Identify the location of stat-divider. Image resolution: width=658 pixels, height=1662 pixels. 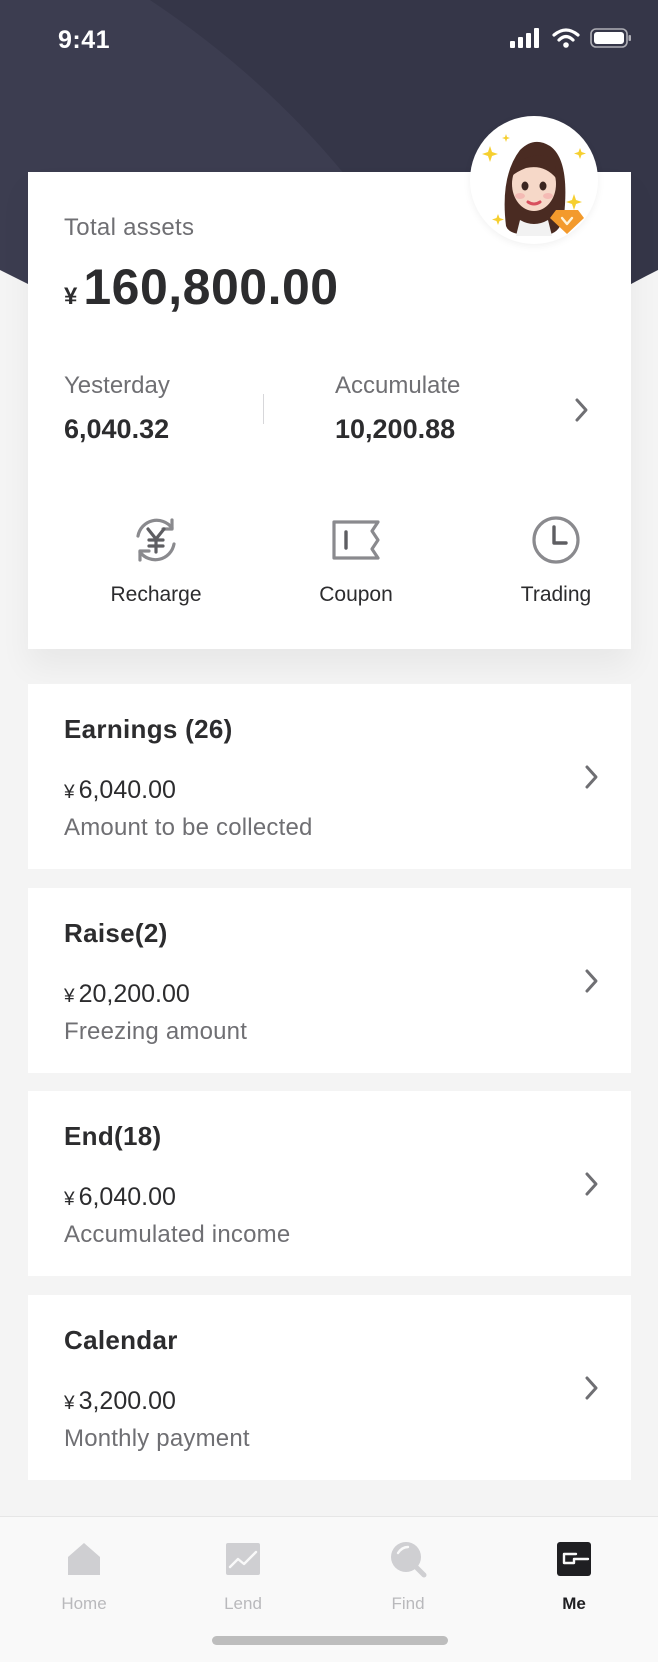
(263, 409).